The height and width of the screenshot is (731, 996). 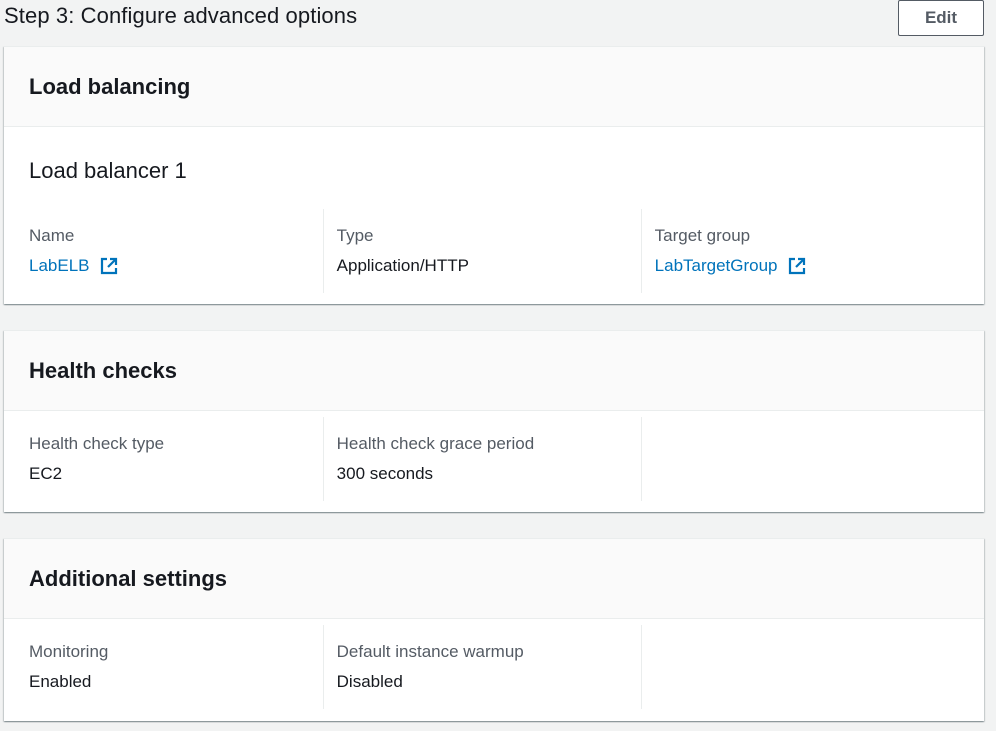 I want to click on type-value: Application/HTTP, so click(x=402, y=265).